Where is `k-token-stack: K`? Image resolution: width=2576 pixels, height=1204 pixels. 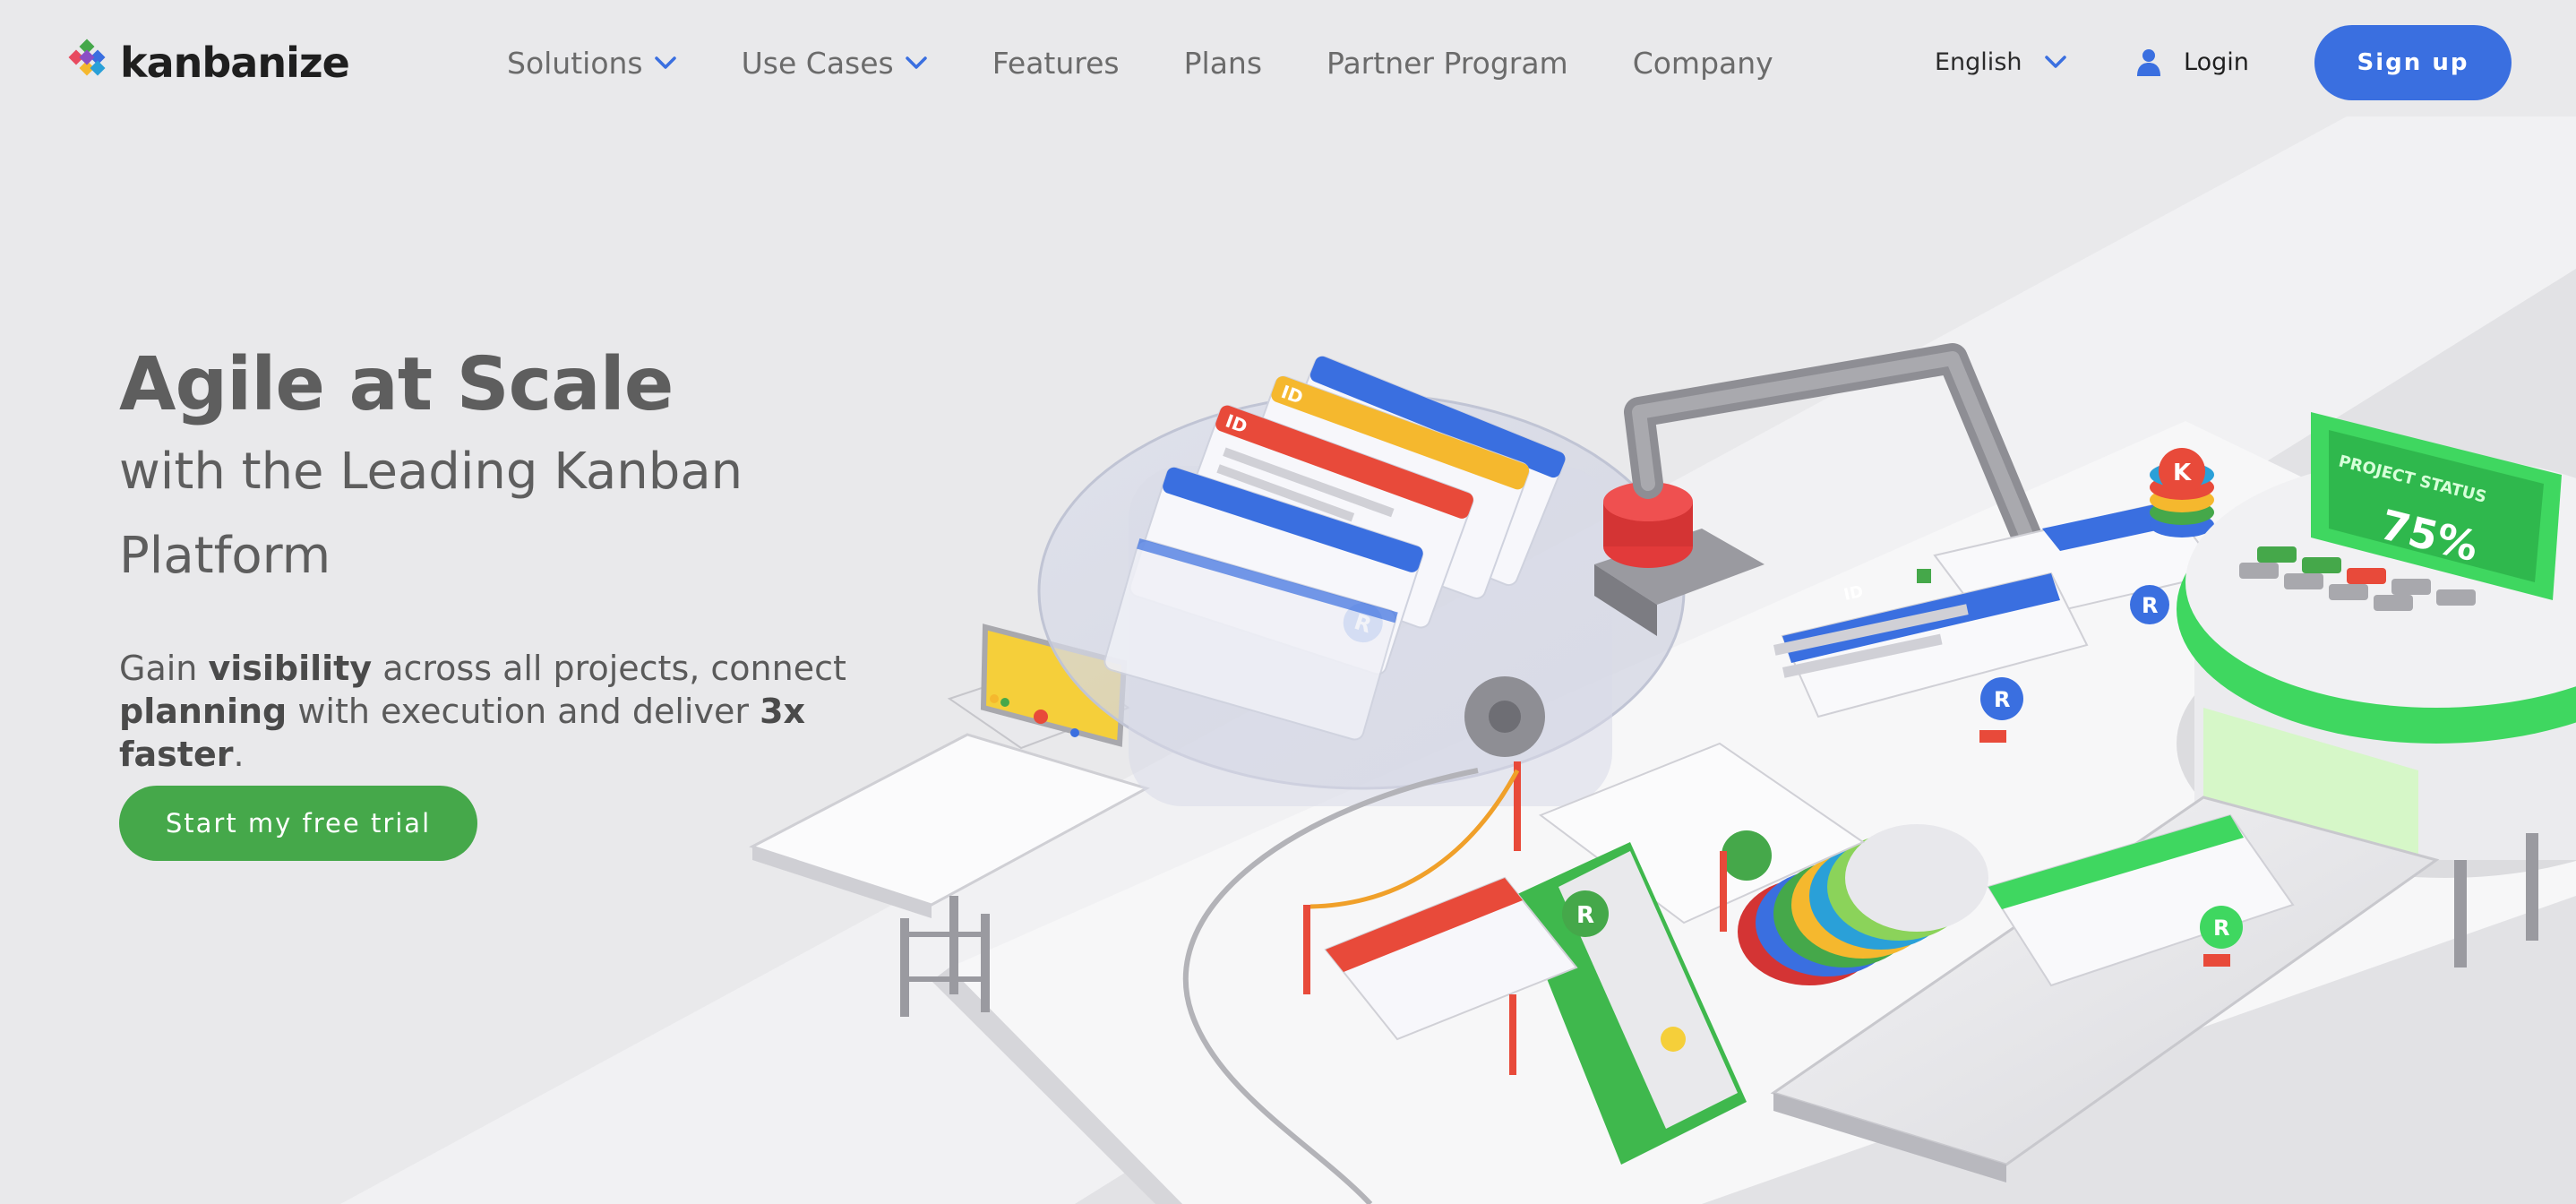
k-token-stack: K is located at coordinates (2182, 493).